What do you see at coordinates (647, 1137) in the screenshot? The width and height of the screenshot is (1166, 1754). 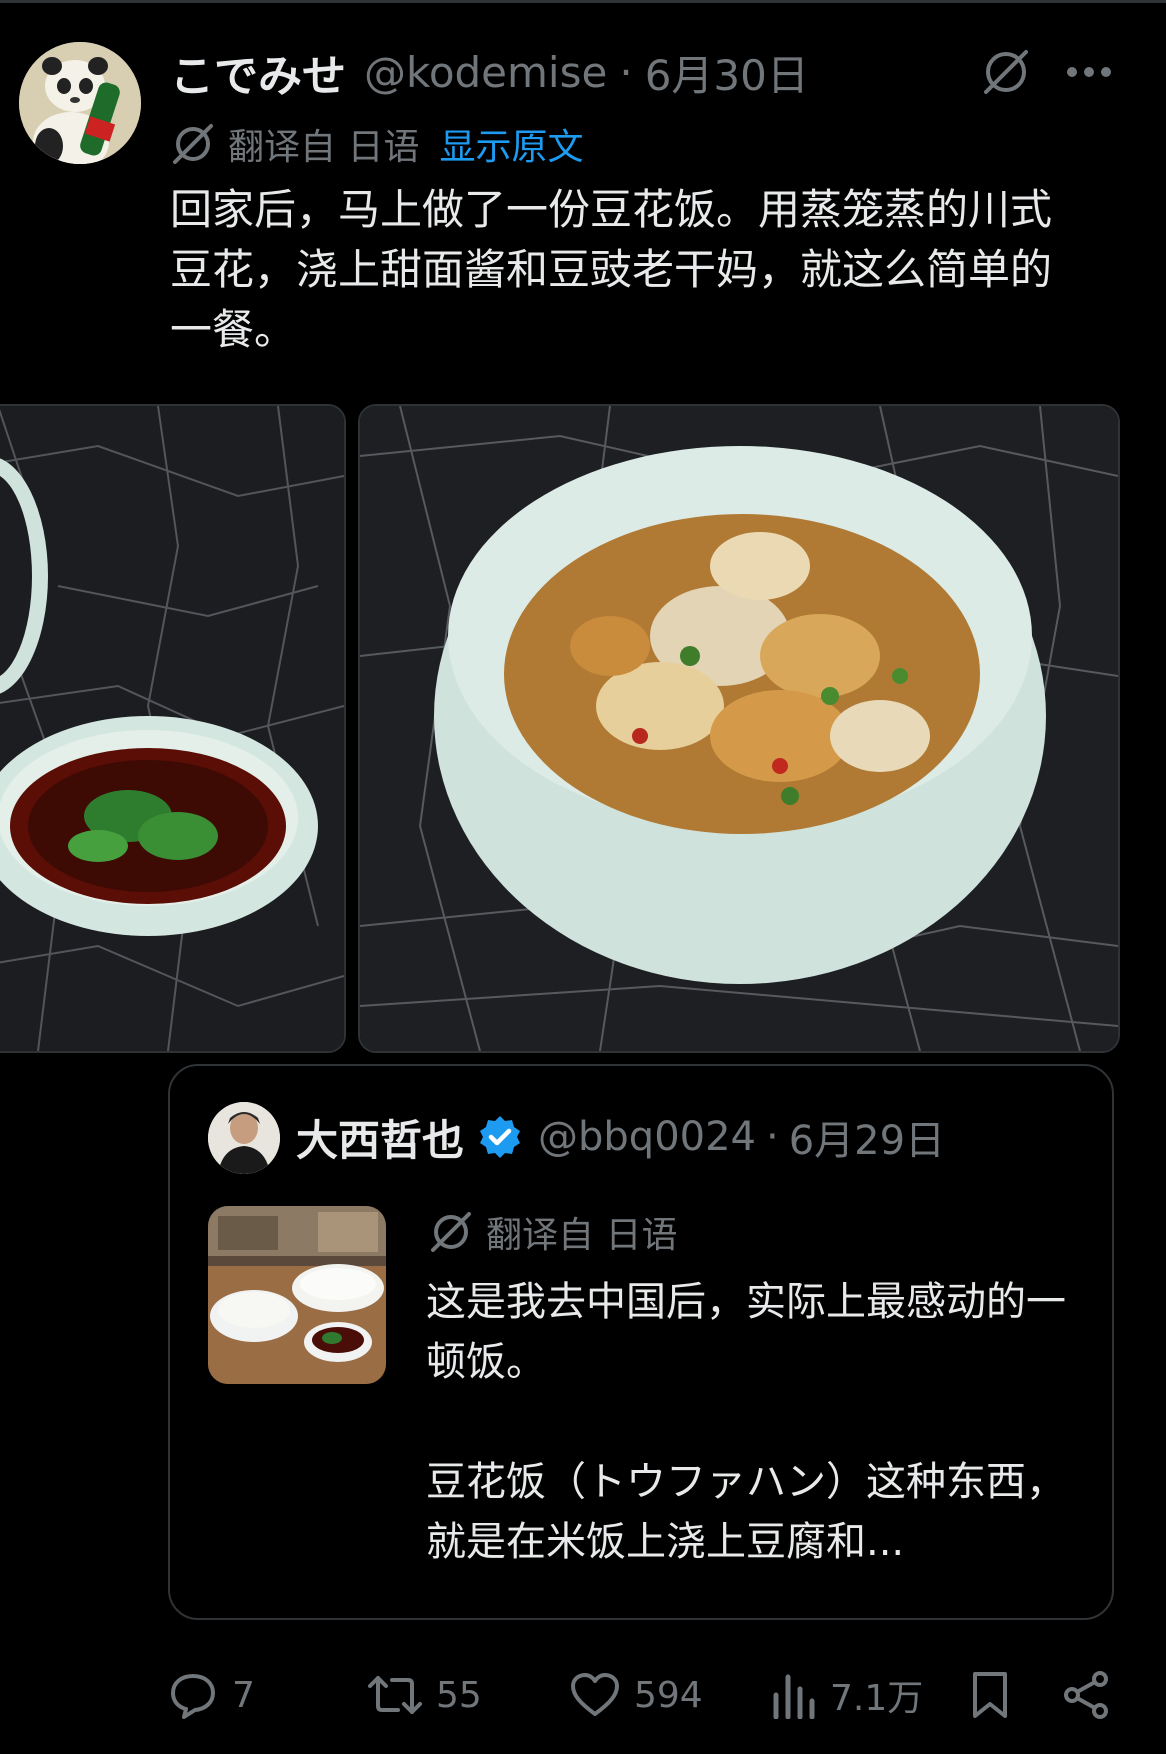 I see `quoted-handle: @bbq0024` at bounding box center [647, 1137].